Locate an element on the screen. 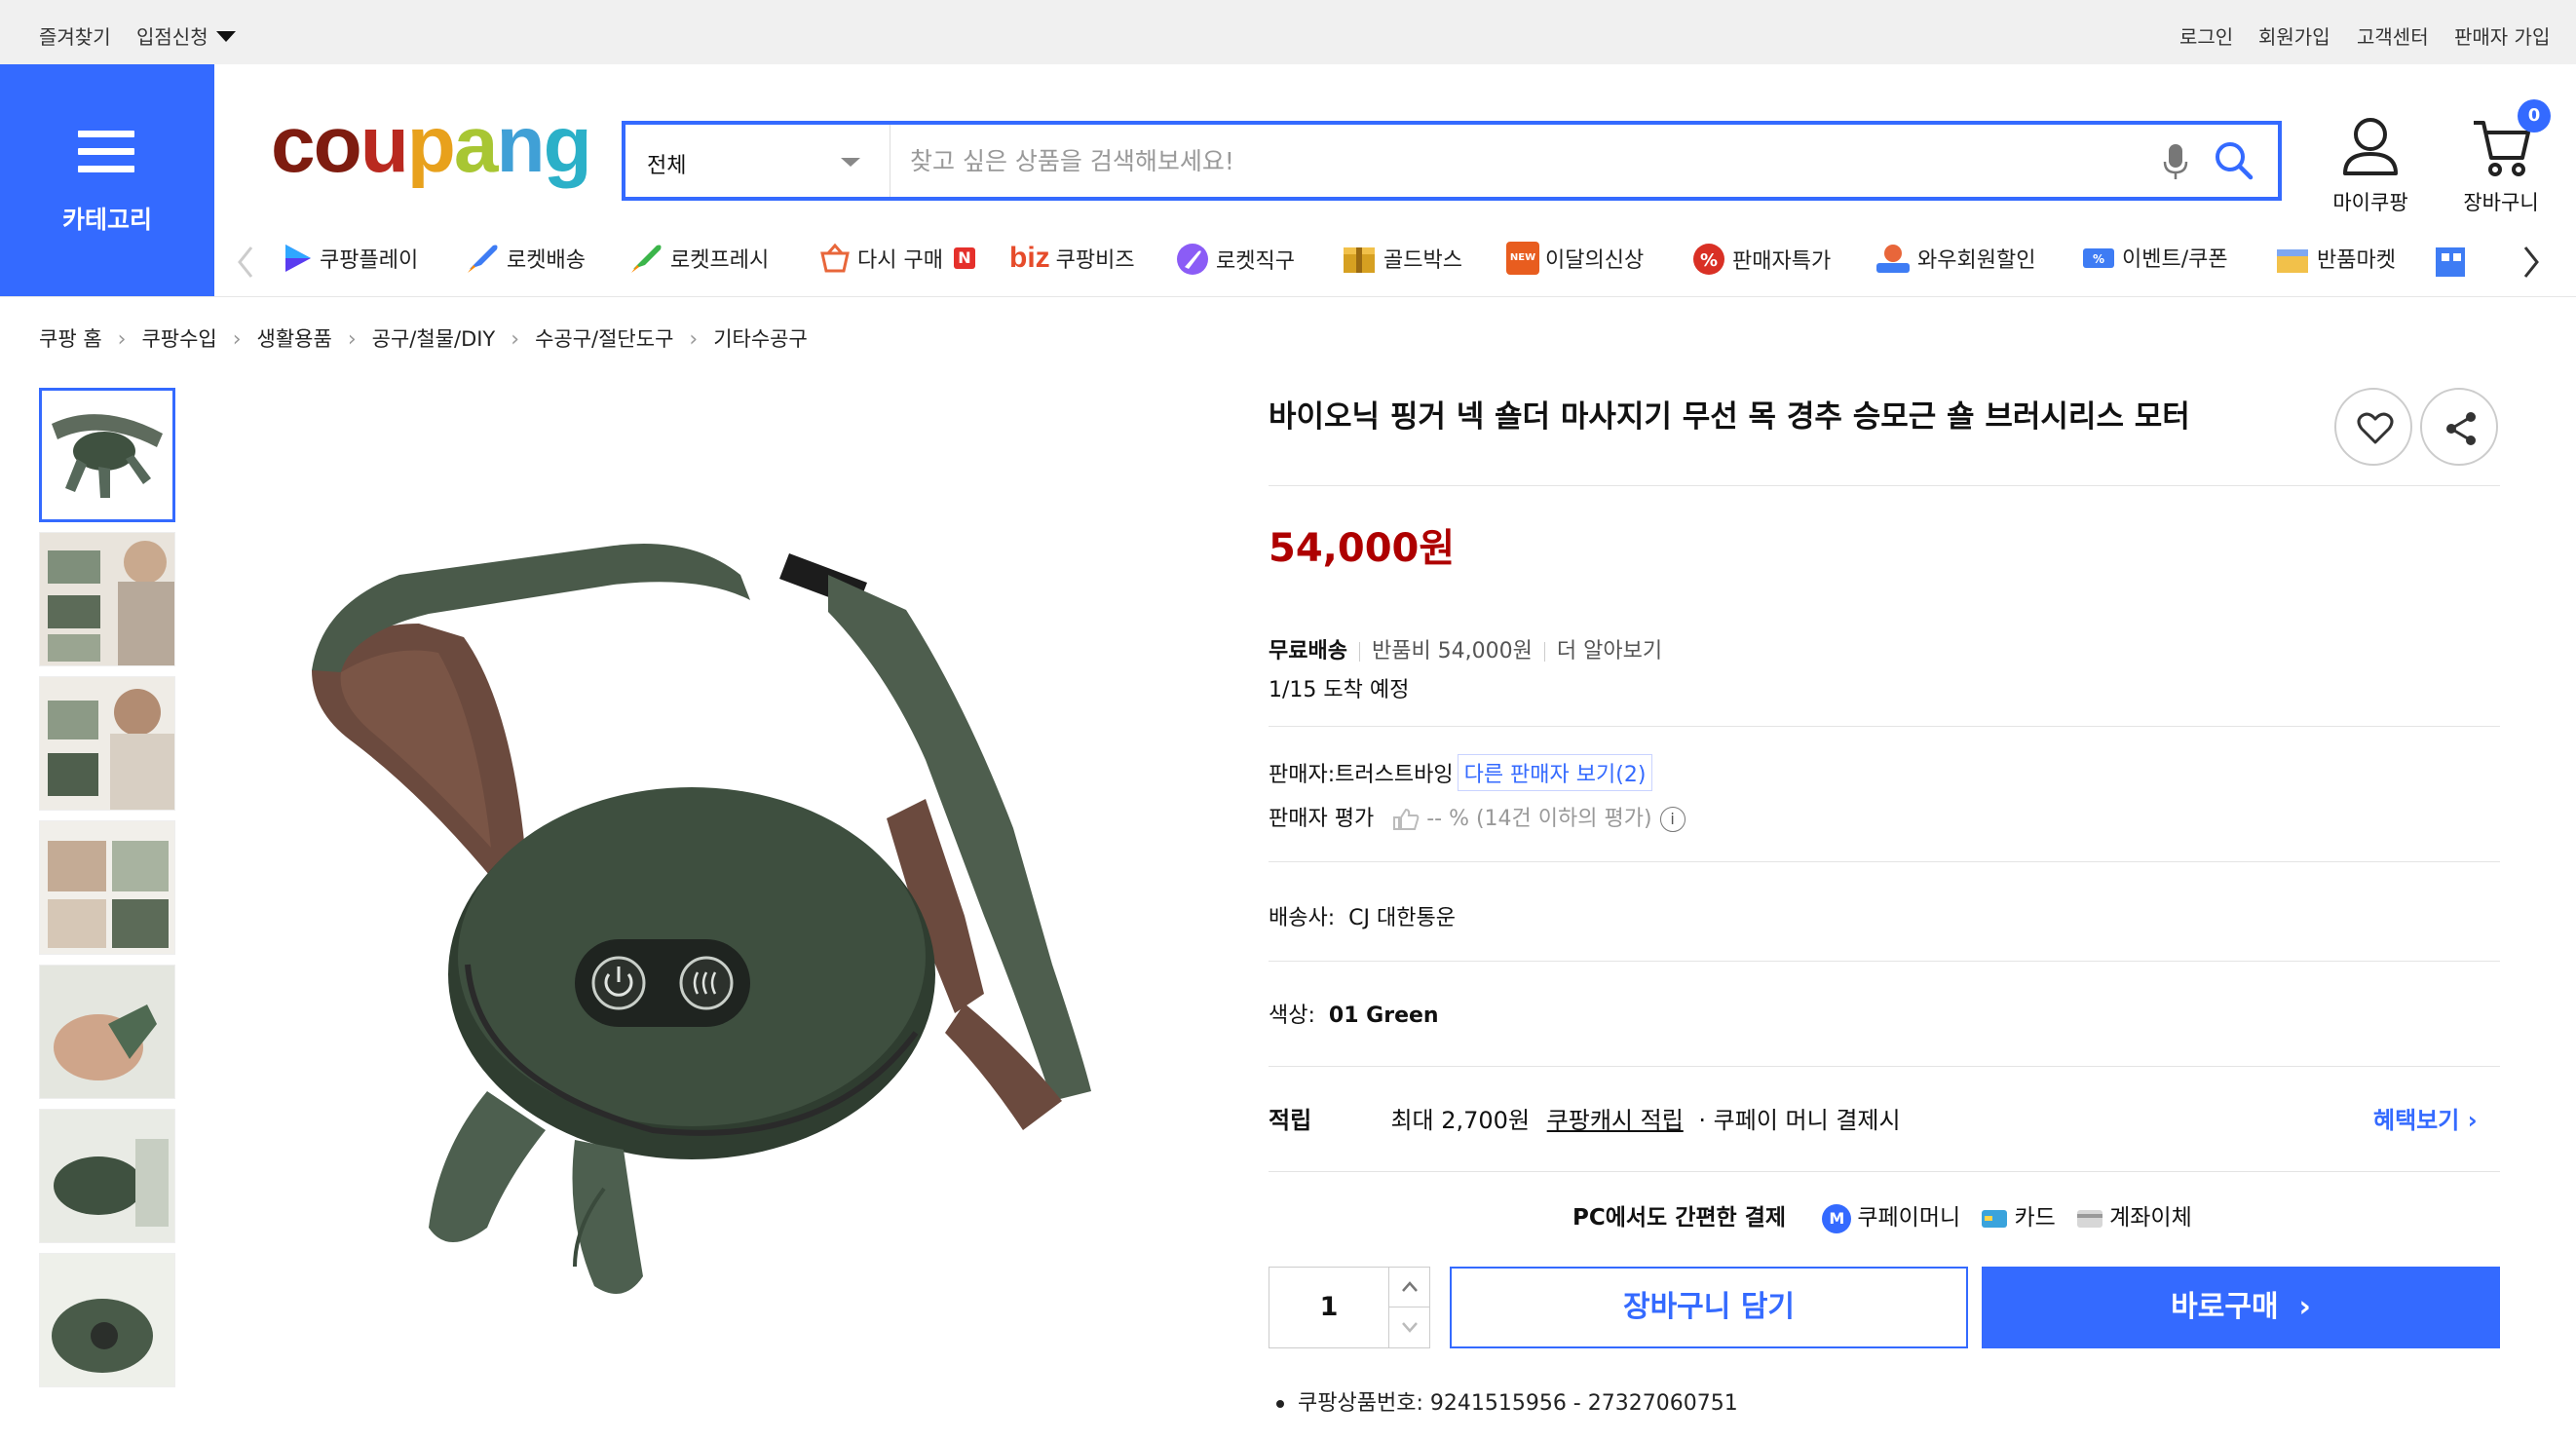  return-fee: 반품비 54,000원 is located at coordinates (1452, 651).